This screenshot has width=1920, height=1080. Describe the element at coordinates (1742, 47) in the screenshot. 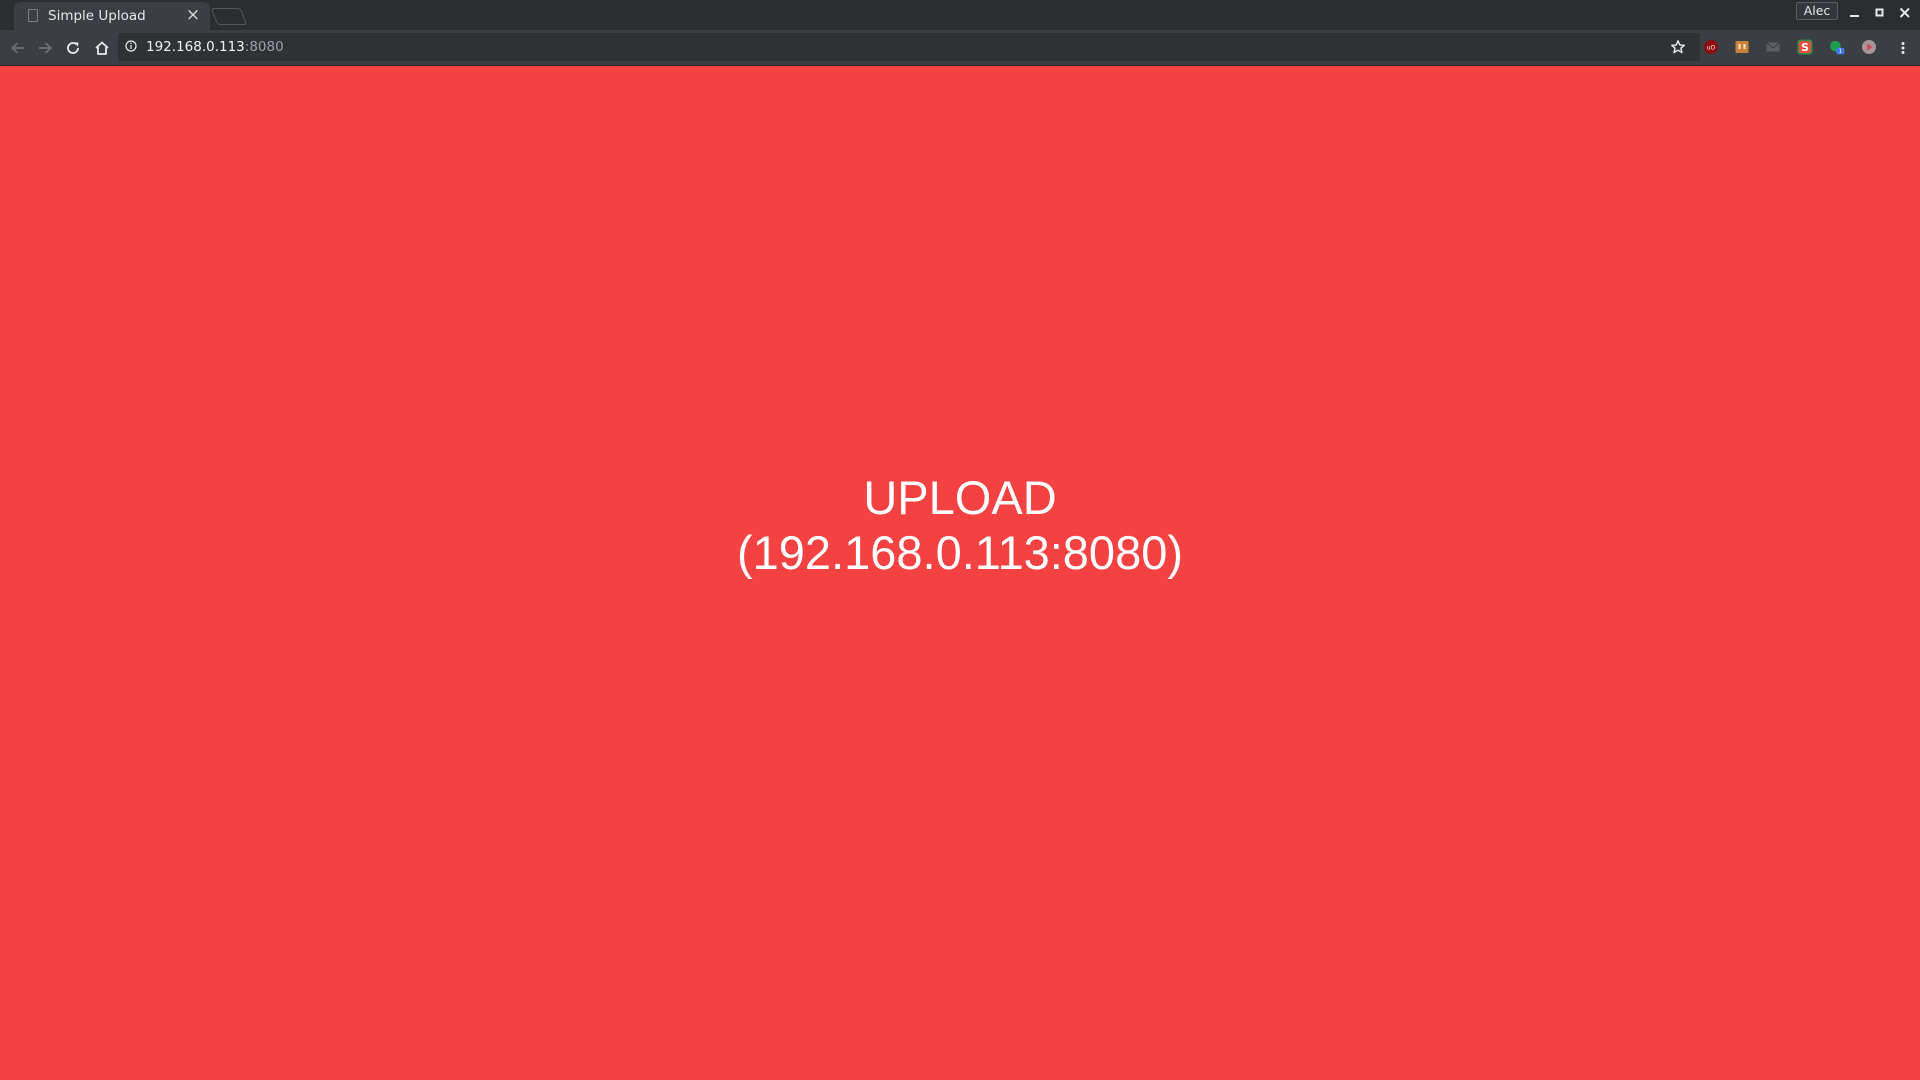

I see `extension-brown-icon` at that location.